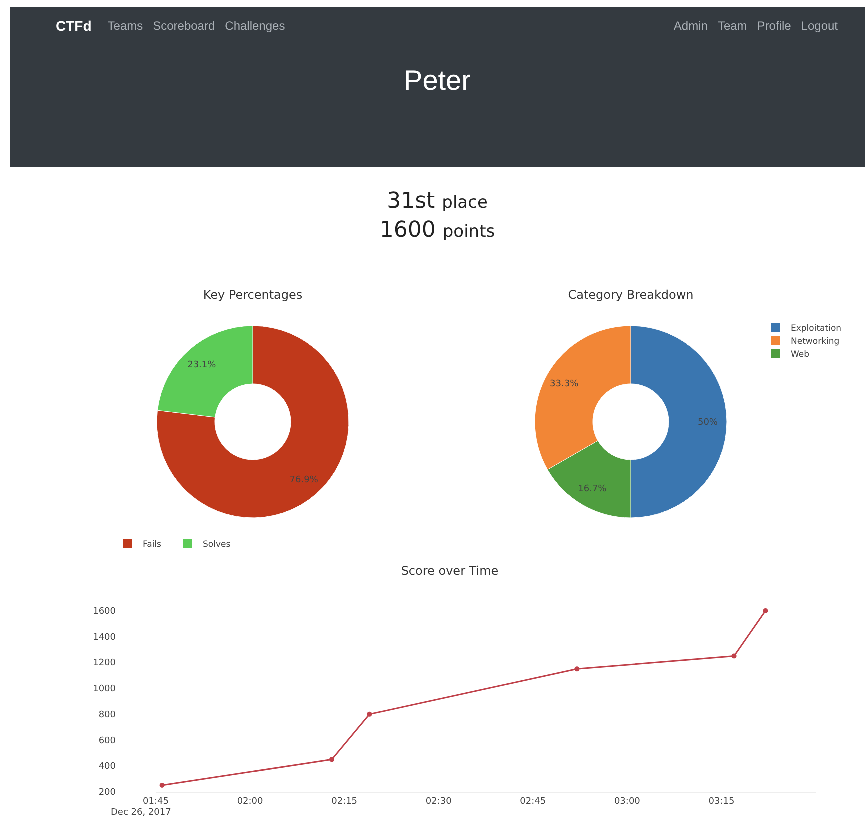 The image size is (865, 838). I want to click on x-tick-label: 02:30, so click(439, 802).